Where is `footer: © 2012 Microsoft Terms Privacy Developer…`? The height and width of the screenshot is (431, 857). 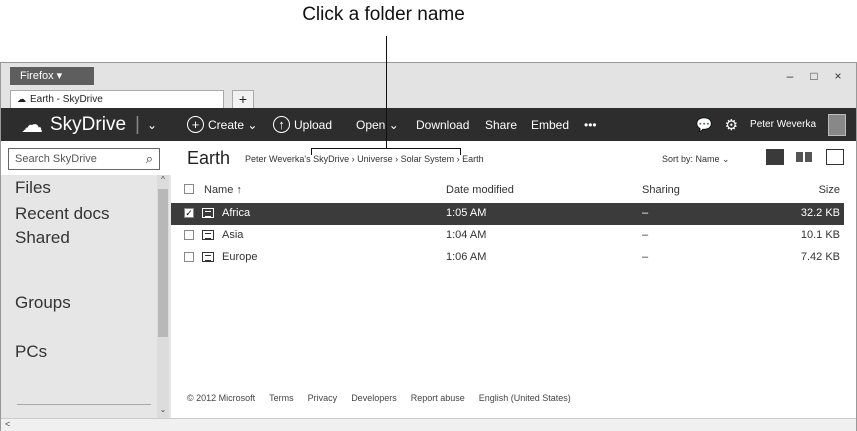
footer: © 2012 Microsoft Terms Privacy Developer… is located at coordinates (379, 398).